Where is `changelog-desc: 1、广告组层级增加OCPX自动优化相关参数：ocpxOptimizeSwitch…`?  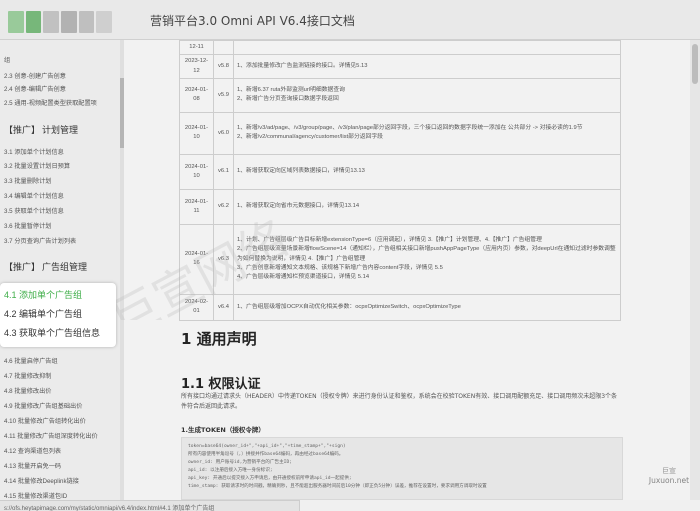
changelog-desc: 1、广告组层级增加OCPX自动优化相关参数：ocpxOptimizeSwitch… is located at coordinates (427, 307).